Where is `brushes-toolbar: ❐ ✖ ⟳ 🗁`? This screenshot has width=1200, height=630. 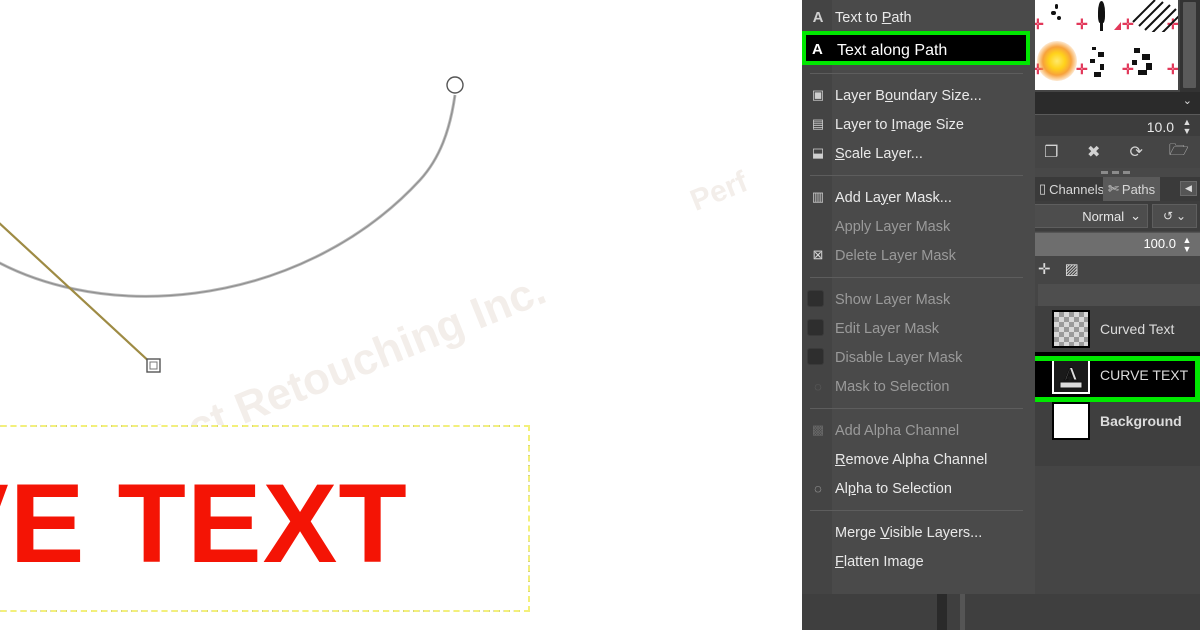 brushes-toolbar: ❐ ✖ ⟳ 🗁 is located at coordinates (1115, 152).